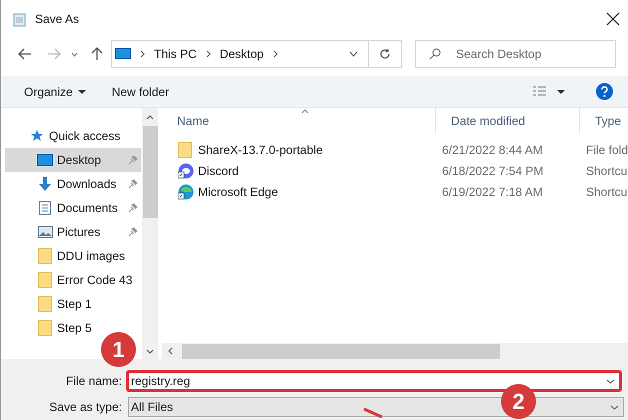 This screenshot has height=420, width=628. Describe the element at coordinates (141, 91) in the screenshot. I see `new-folder-button: New folder` at that location.